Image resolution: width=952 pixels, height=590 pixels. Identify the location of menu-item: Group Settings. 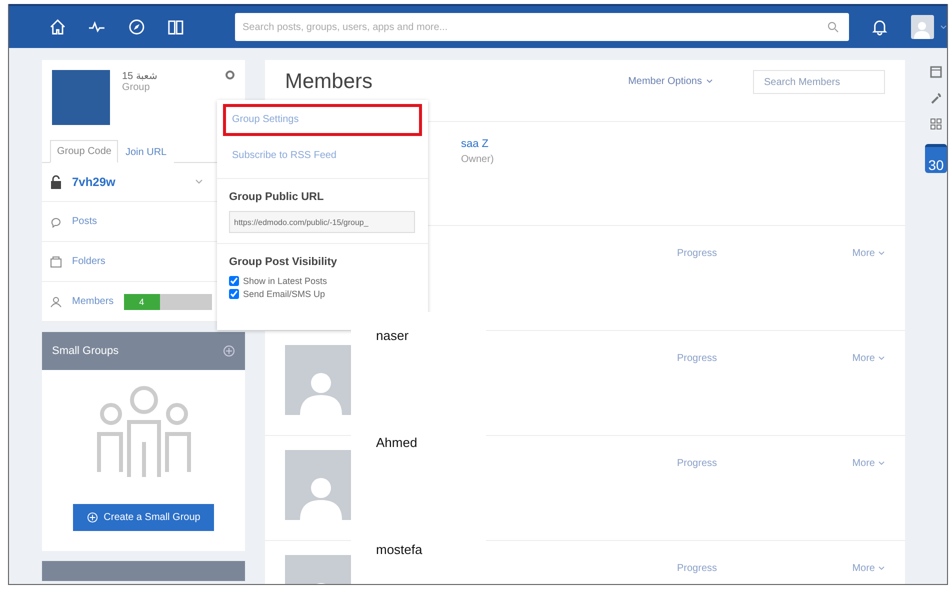
(322, 120).